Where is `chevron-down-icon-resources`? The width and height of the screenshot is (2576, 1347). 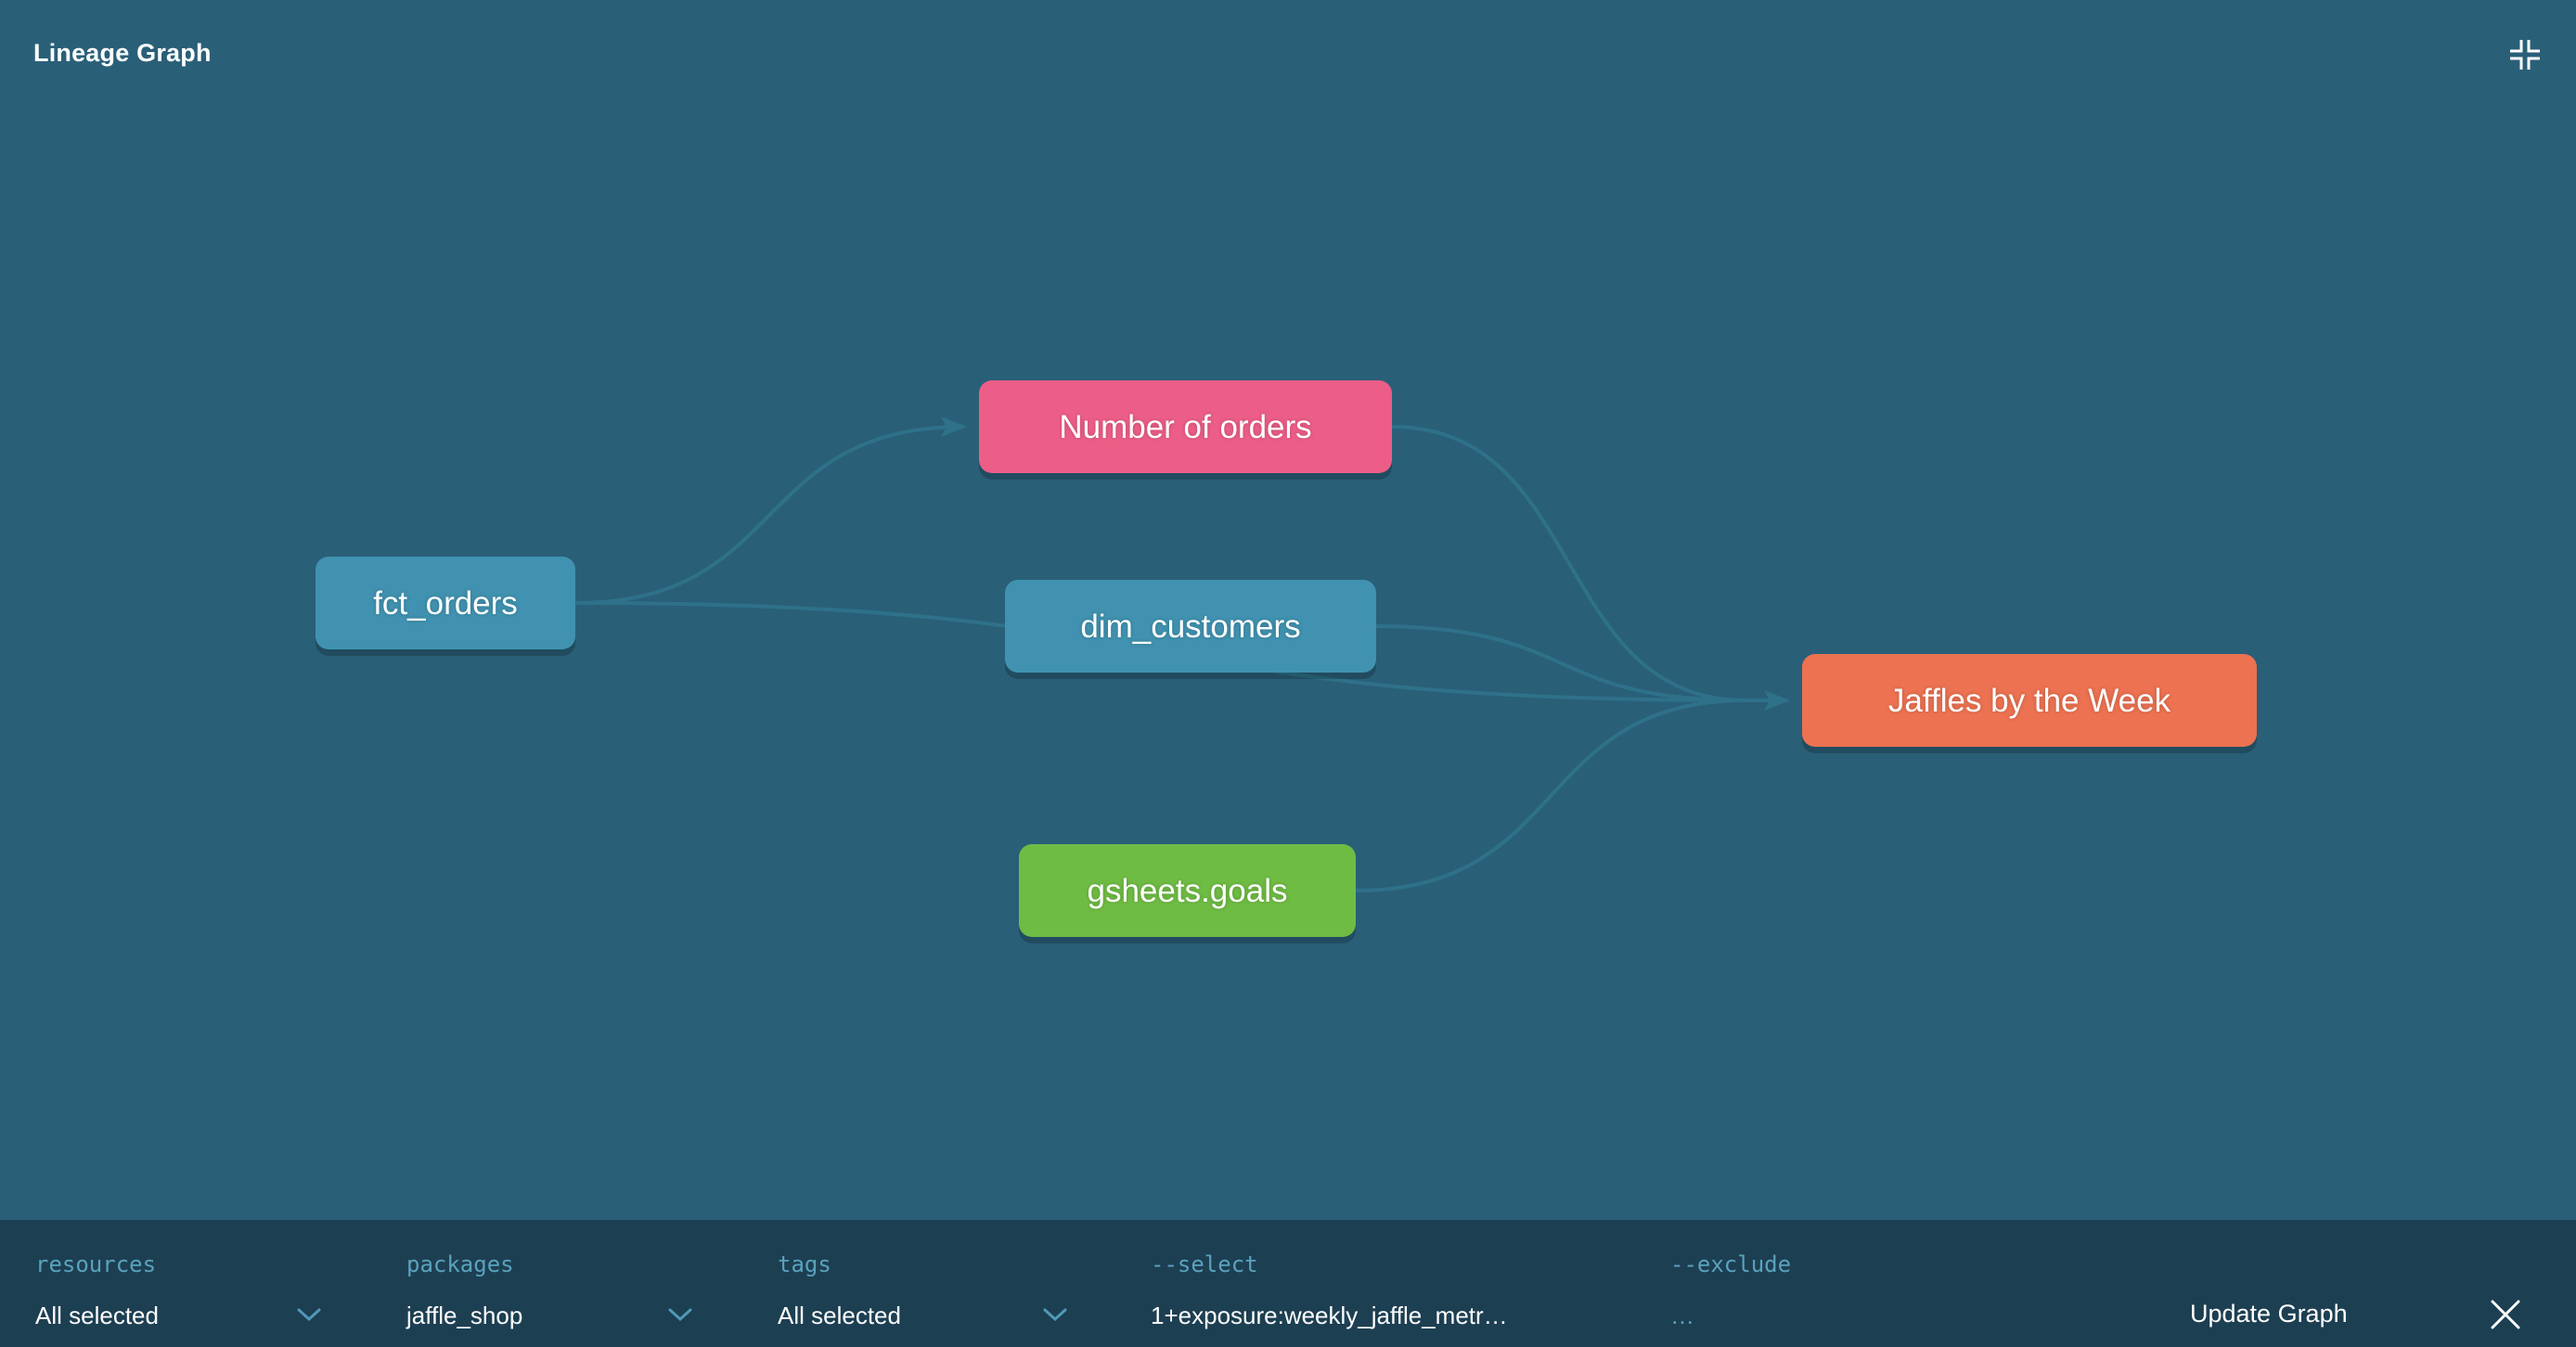 chevron-down-icon-resources is located at coordinates (309, 1314).